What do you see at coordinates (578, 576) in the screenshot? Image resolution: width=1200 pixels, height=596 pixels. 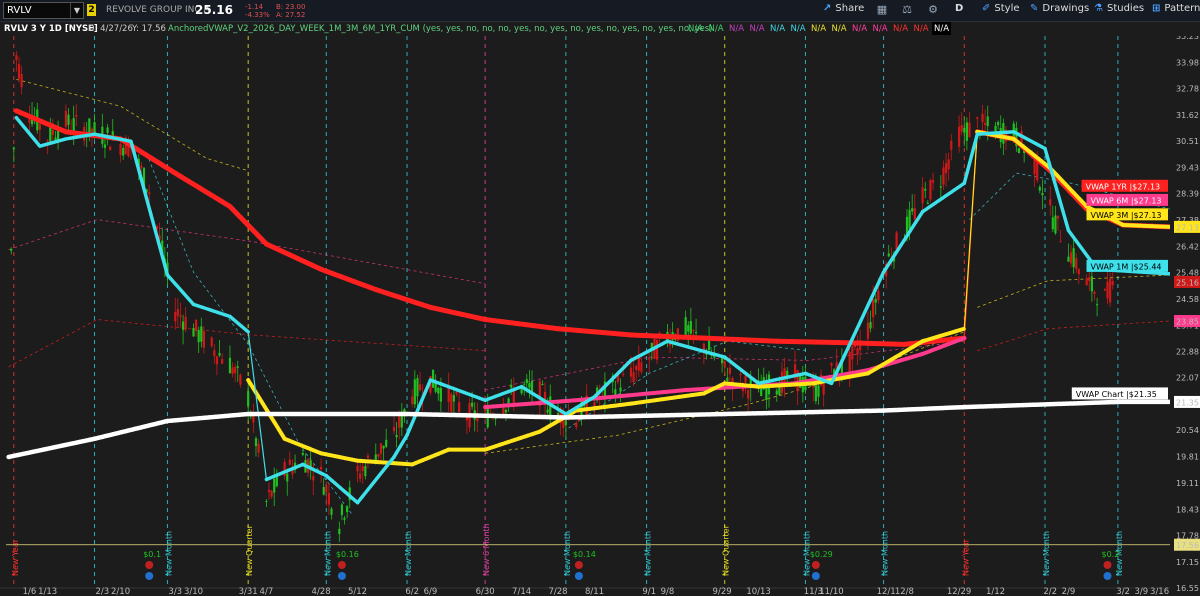 I see `dividend-icon` at bounding box center [578, 576].